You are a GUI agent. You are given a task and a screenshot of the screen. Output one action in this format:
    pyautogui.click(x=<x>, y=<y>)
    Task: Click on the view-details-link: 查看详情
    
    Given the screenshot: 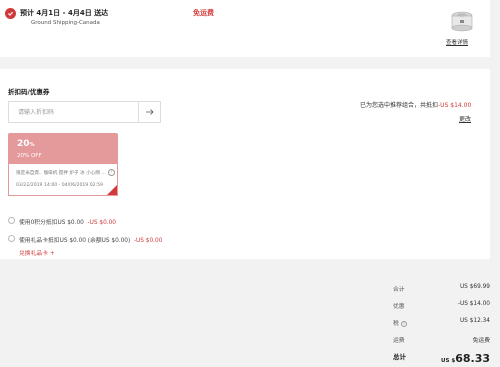 What is the action you would take?
    pyautogui.click(x=457, y=42)
    